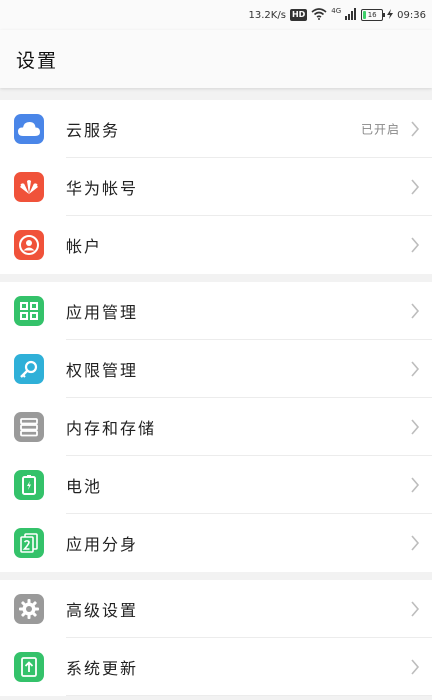 This screenshot has width=432, height=700. I want to click on battery-indicator: 16, so click(373, 15).